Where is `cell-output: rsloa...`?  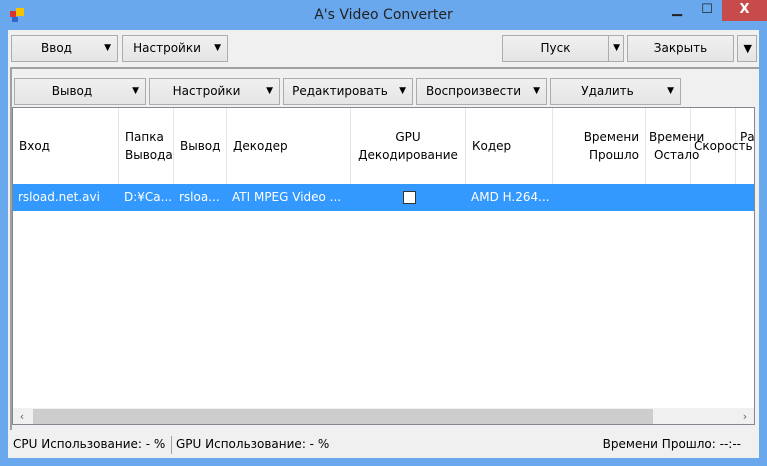 cell-output: rsloa... is located at coordinates (199, 197).